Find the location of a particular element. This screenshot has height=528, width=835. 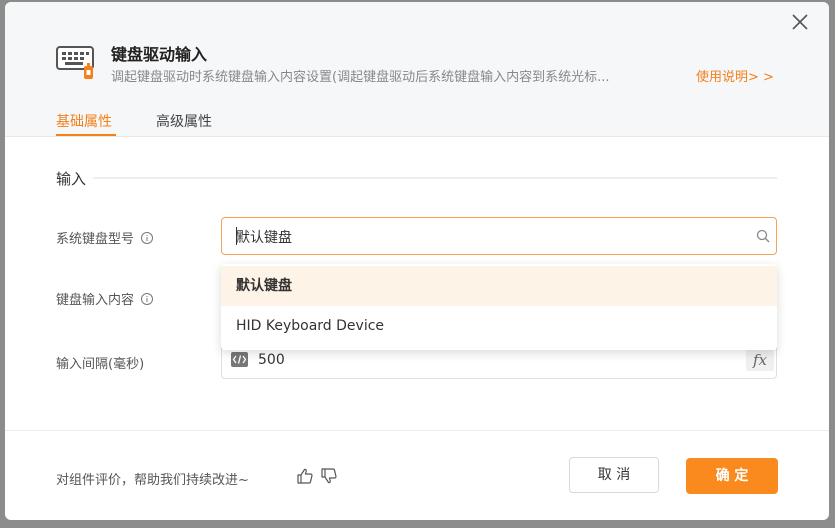

search-icon is located at coordinates (763, 236).